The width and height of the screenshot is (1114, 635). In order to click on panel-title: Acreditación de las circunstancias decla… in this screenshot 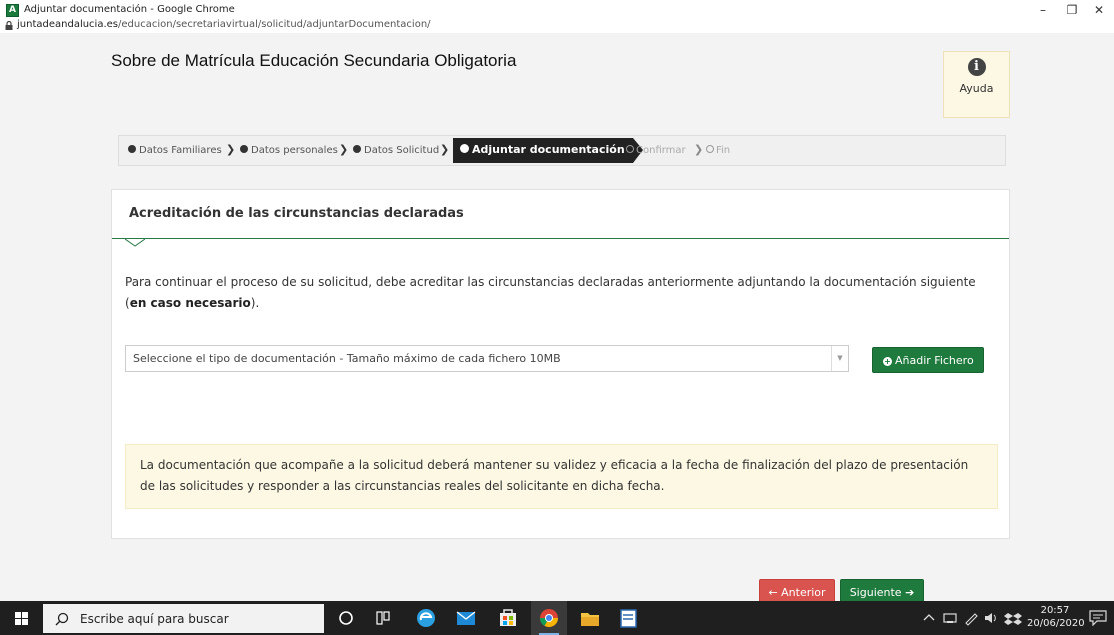, I will do `click(296, 213)`.